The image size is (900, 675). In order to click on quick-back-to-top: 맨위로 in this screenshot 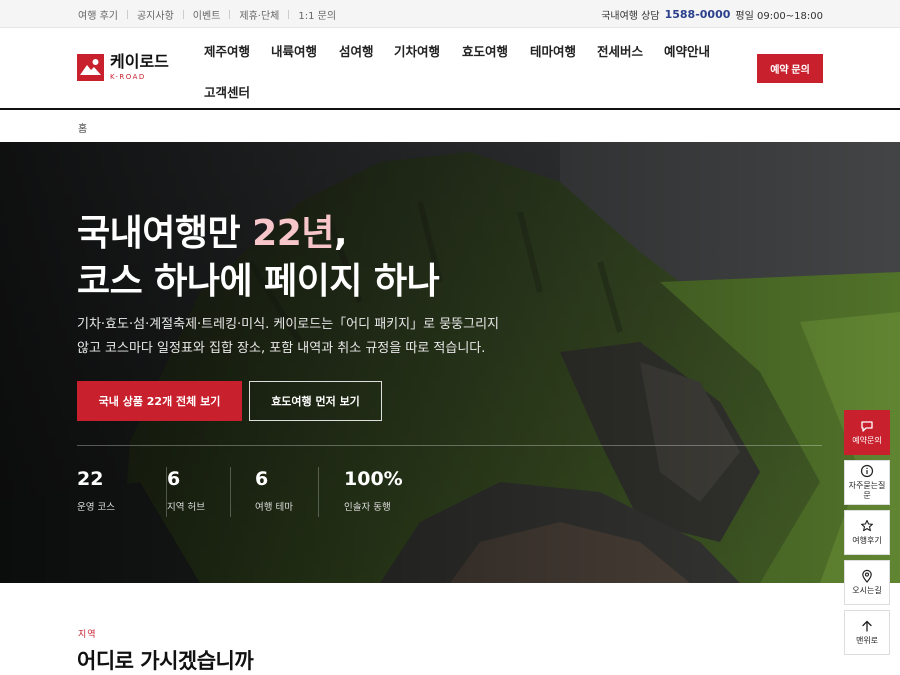, I will do `click(867, 632)`.